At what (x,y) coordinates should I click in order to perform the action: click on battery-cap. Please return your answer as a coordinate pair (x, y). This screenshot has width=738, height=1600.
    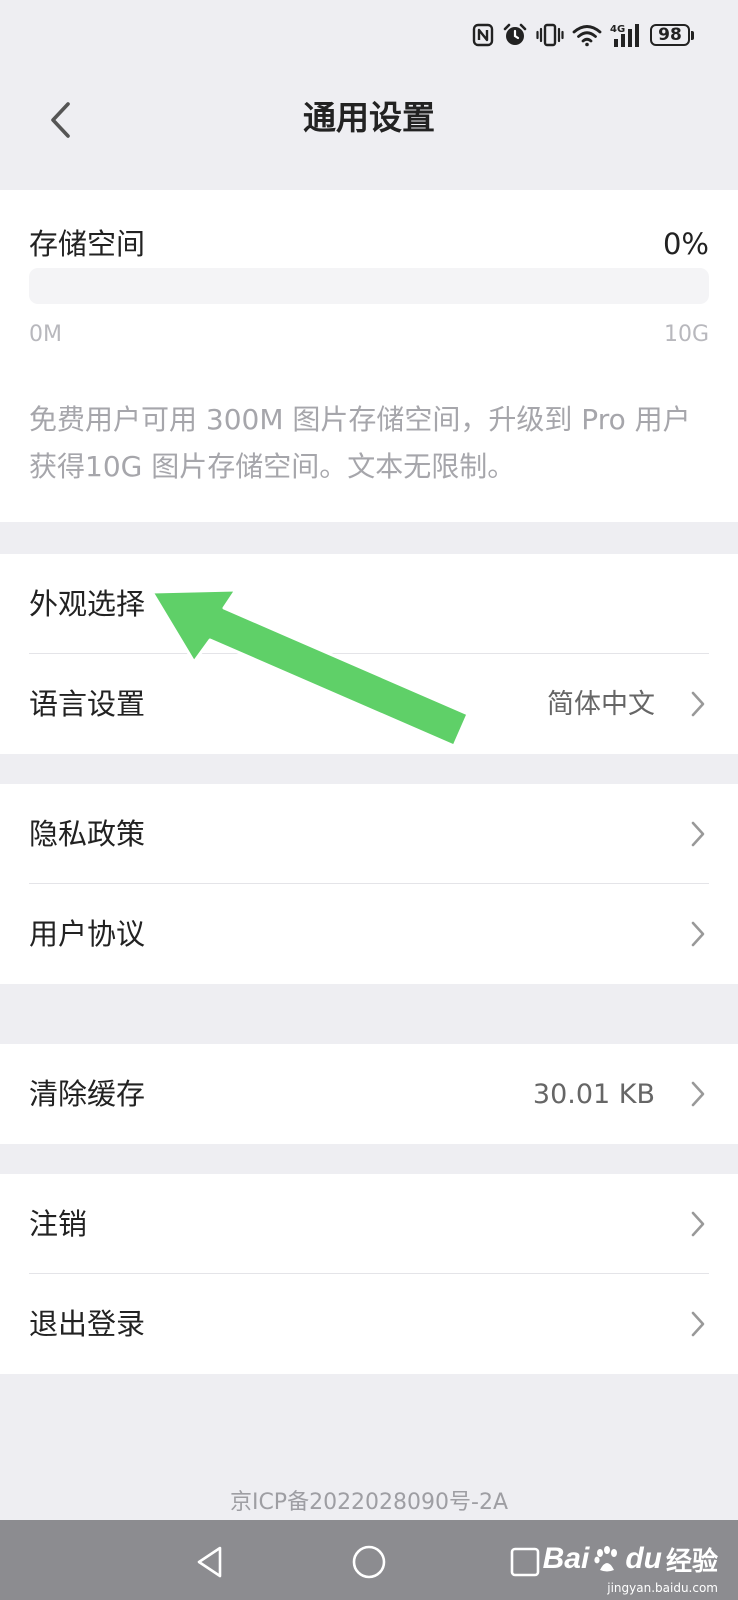
    Looking at the image, I should click on (692, 35).